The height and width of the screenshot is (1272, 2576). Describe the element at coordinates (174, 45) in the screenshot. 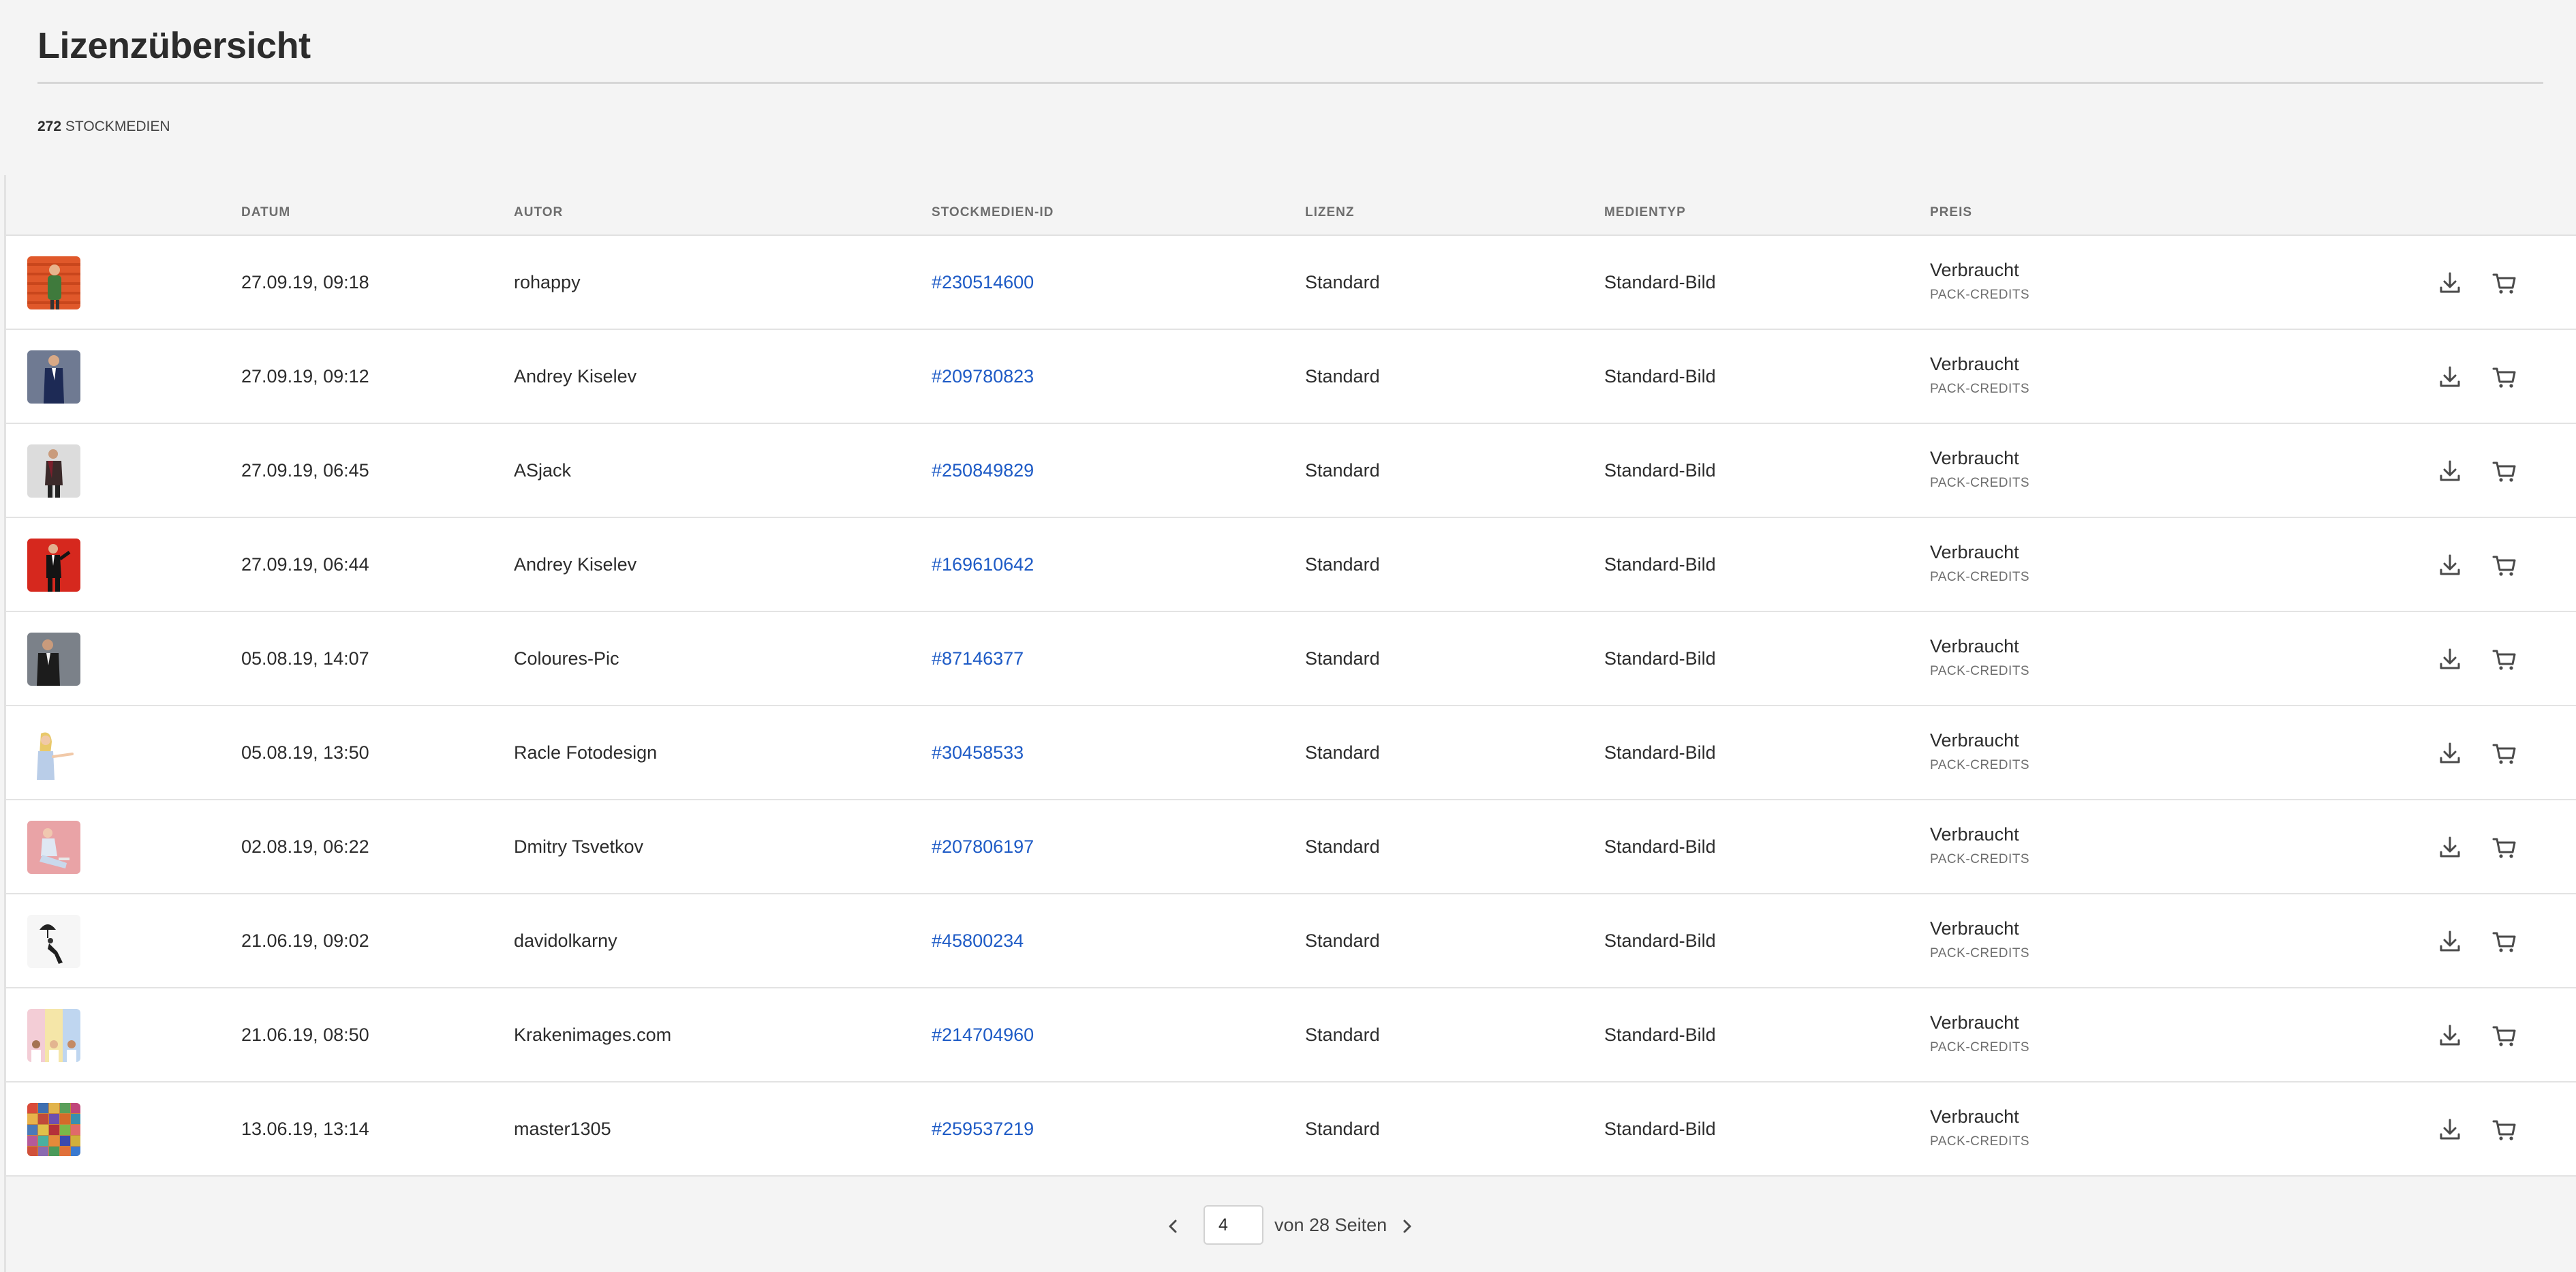

I see `page-title: Lizenzübersicht` at that location.